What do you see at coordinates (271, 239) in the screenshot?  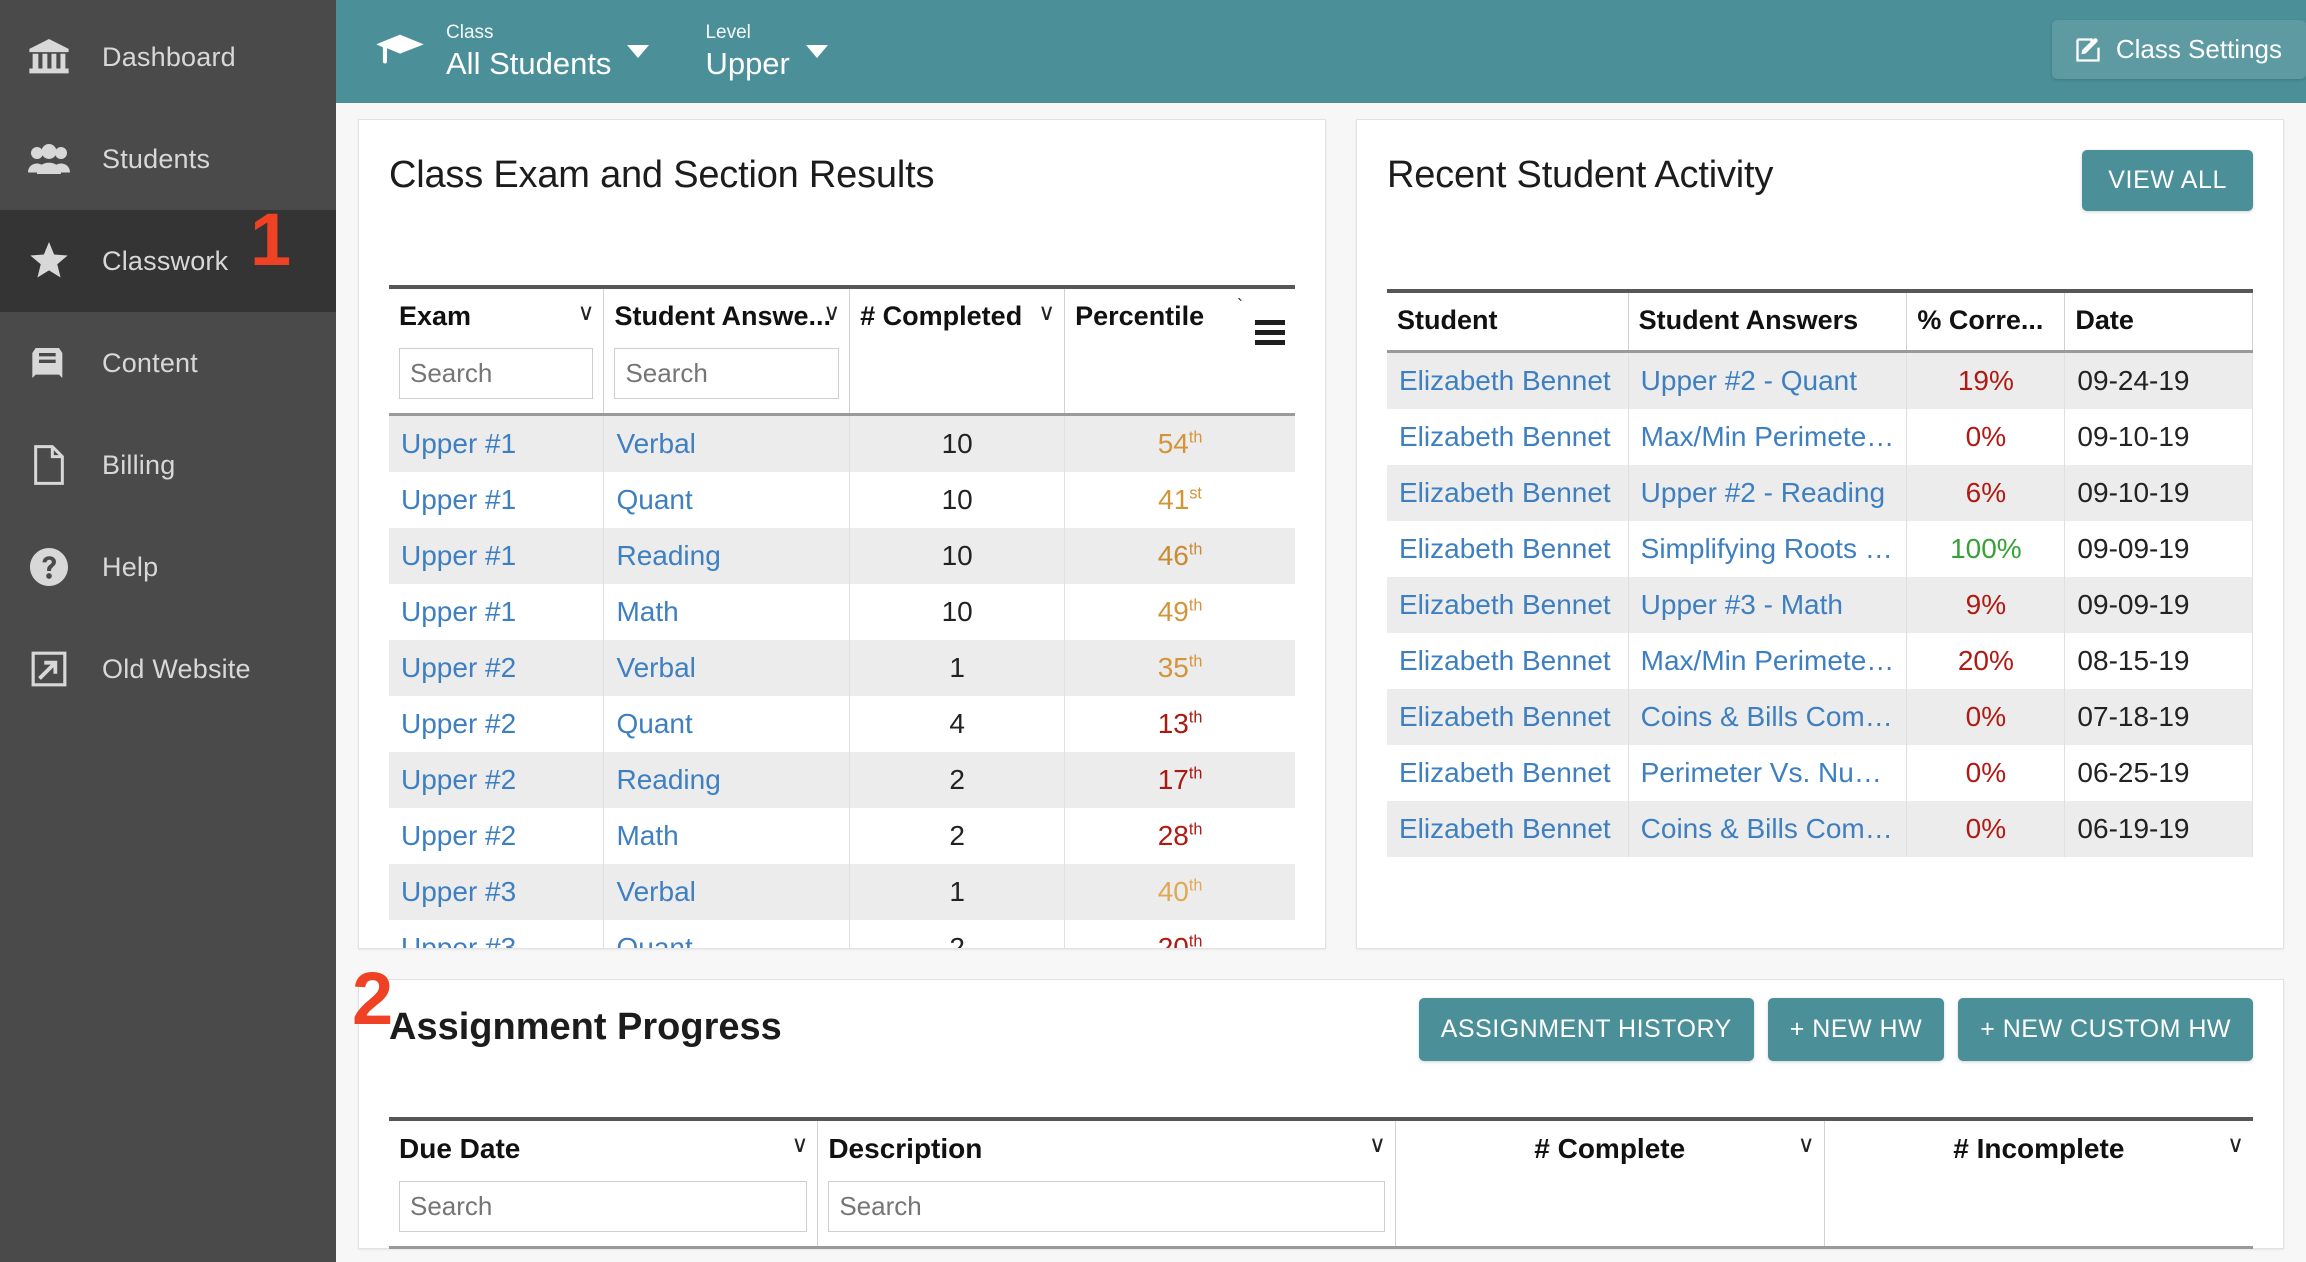 I see `annotation-marker-1: 1` at bounding box center [271, 239].